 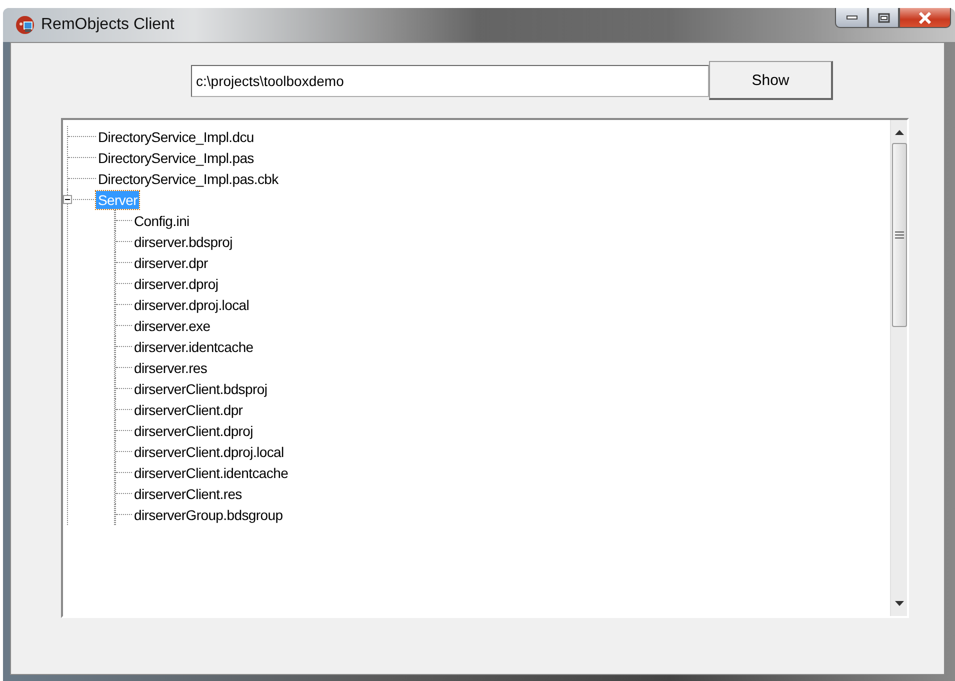 I want to click on tree-item: dirserverGroup.bdsgroup, so click(x=208, y=515).